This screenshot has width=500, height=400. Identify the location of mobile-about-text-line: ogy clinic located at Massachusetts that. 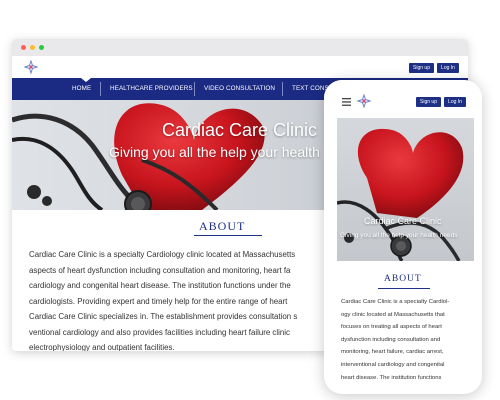
(393, 314).